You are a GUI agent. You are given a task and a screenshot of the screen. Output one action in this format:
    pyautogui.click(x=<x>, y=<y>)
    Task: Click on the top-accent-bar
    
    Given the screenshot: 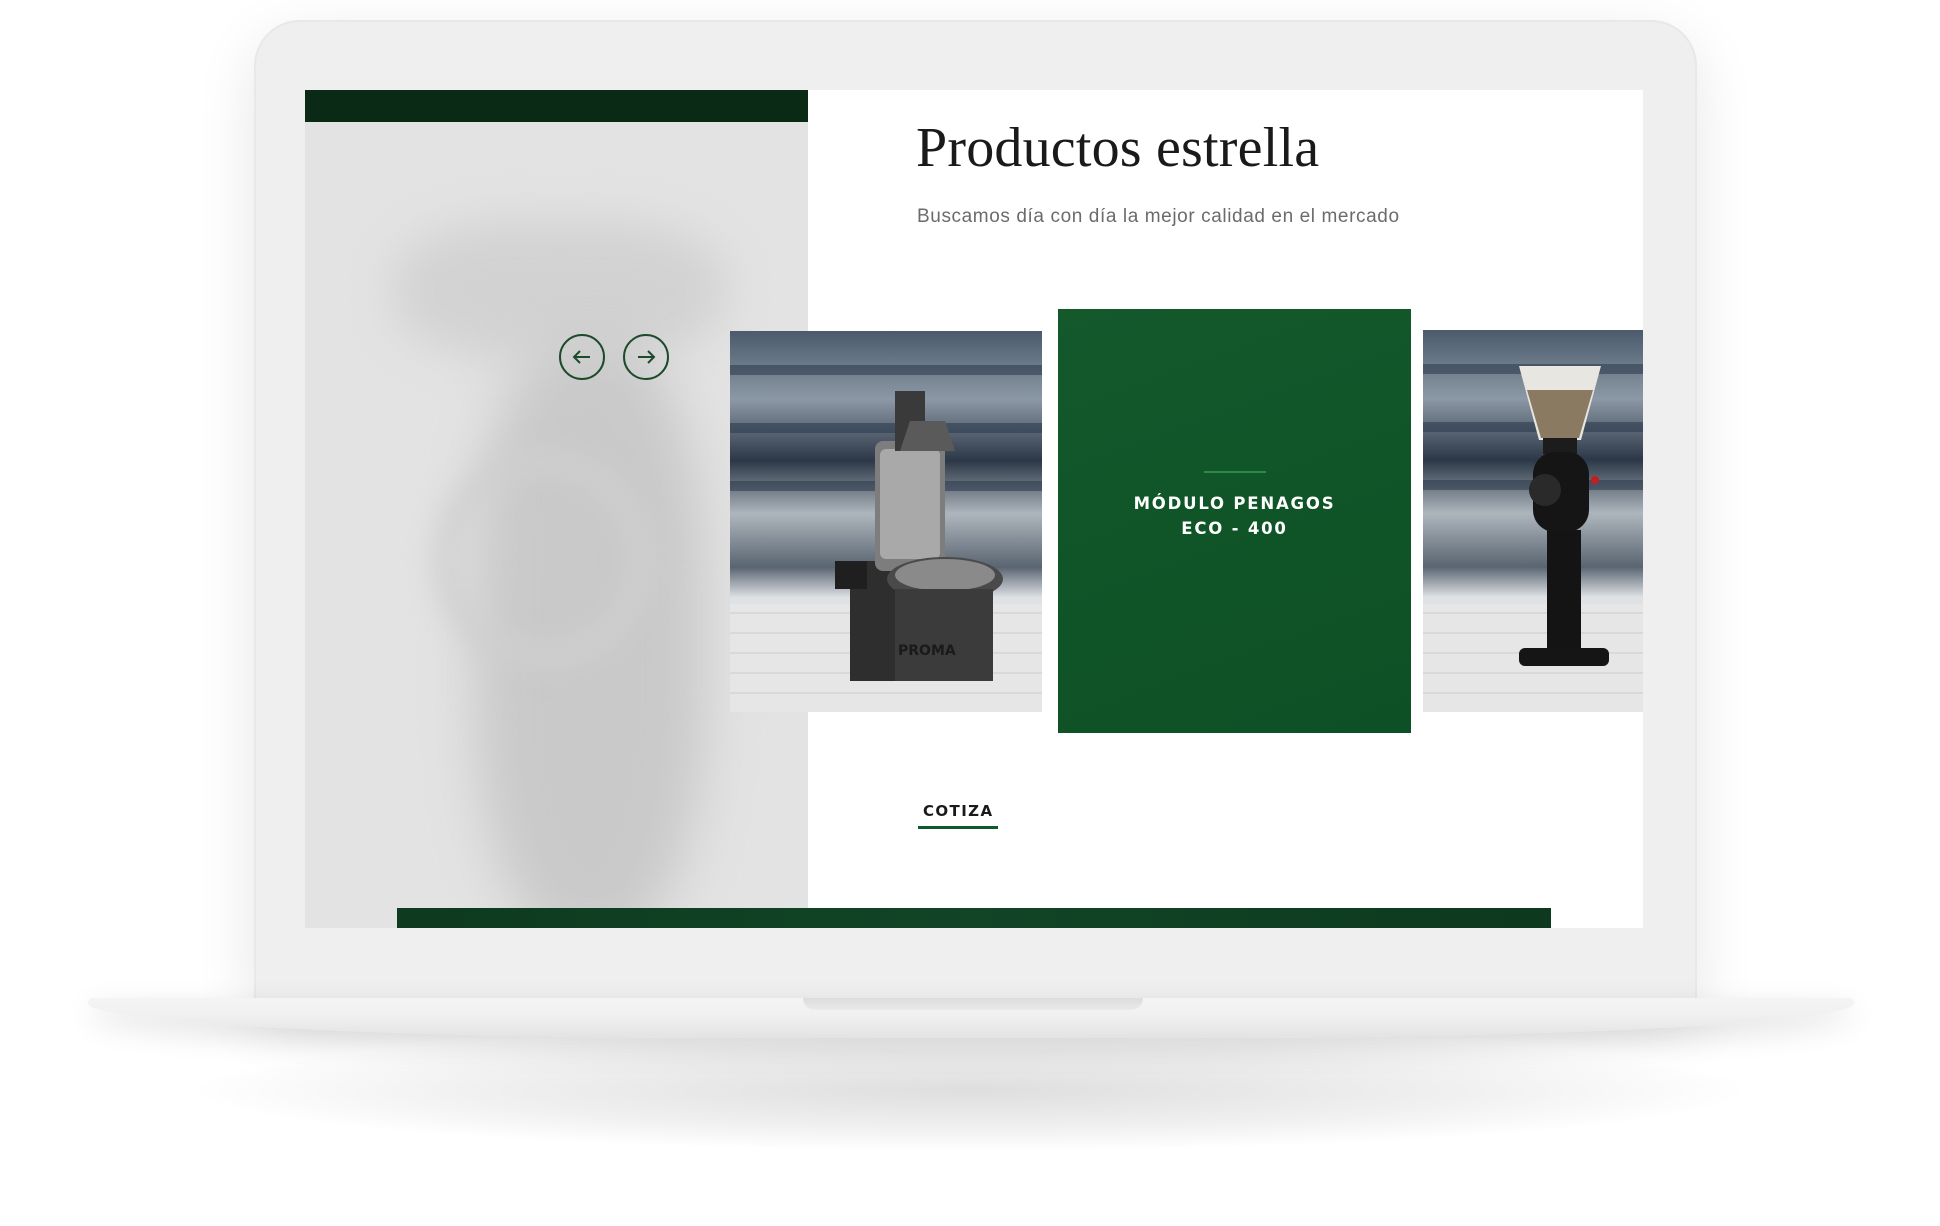 What is the action you would take?
    pyautogui.click(x=556, y=106)
    